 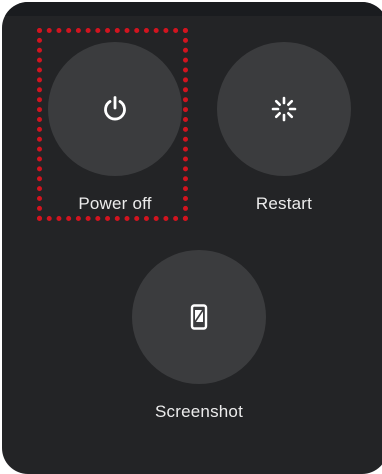 I want to click on power-off-label: Power off, so click(x=115, y=203).